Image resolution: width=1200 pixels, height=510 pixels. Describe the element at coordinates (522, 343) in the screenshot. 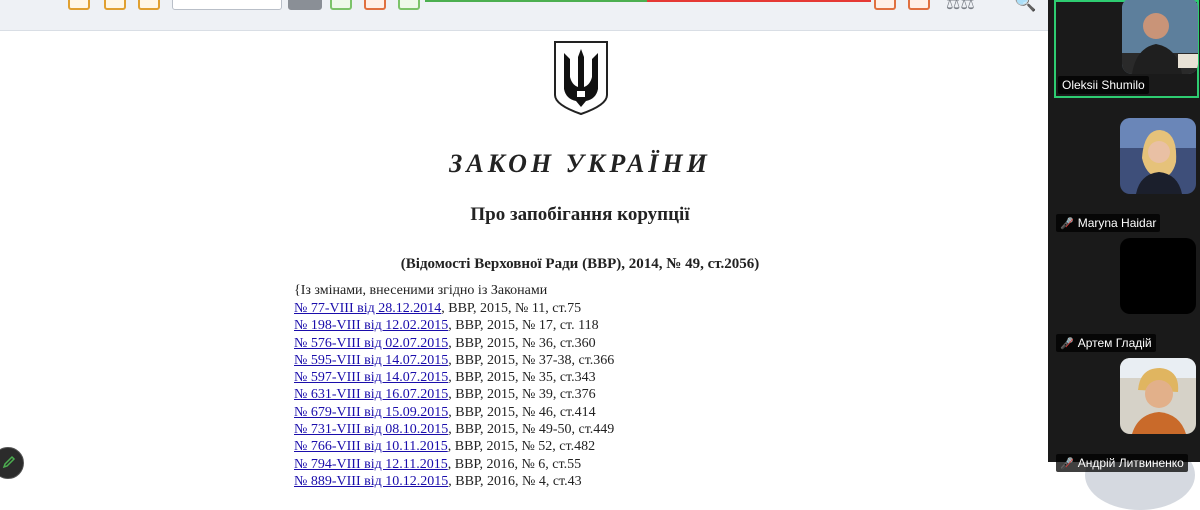

I see `amendment-reference: , ВВР, 2015, № 36, ст.360` at that location.